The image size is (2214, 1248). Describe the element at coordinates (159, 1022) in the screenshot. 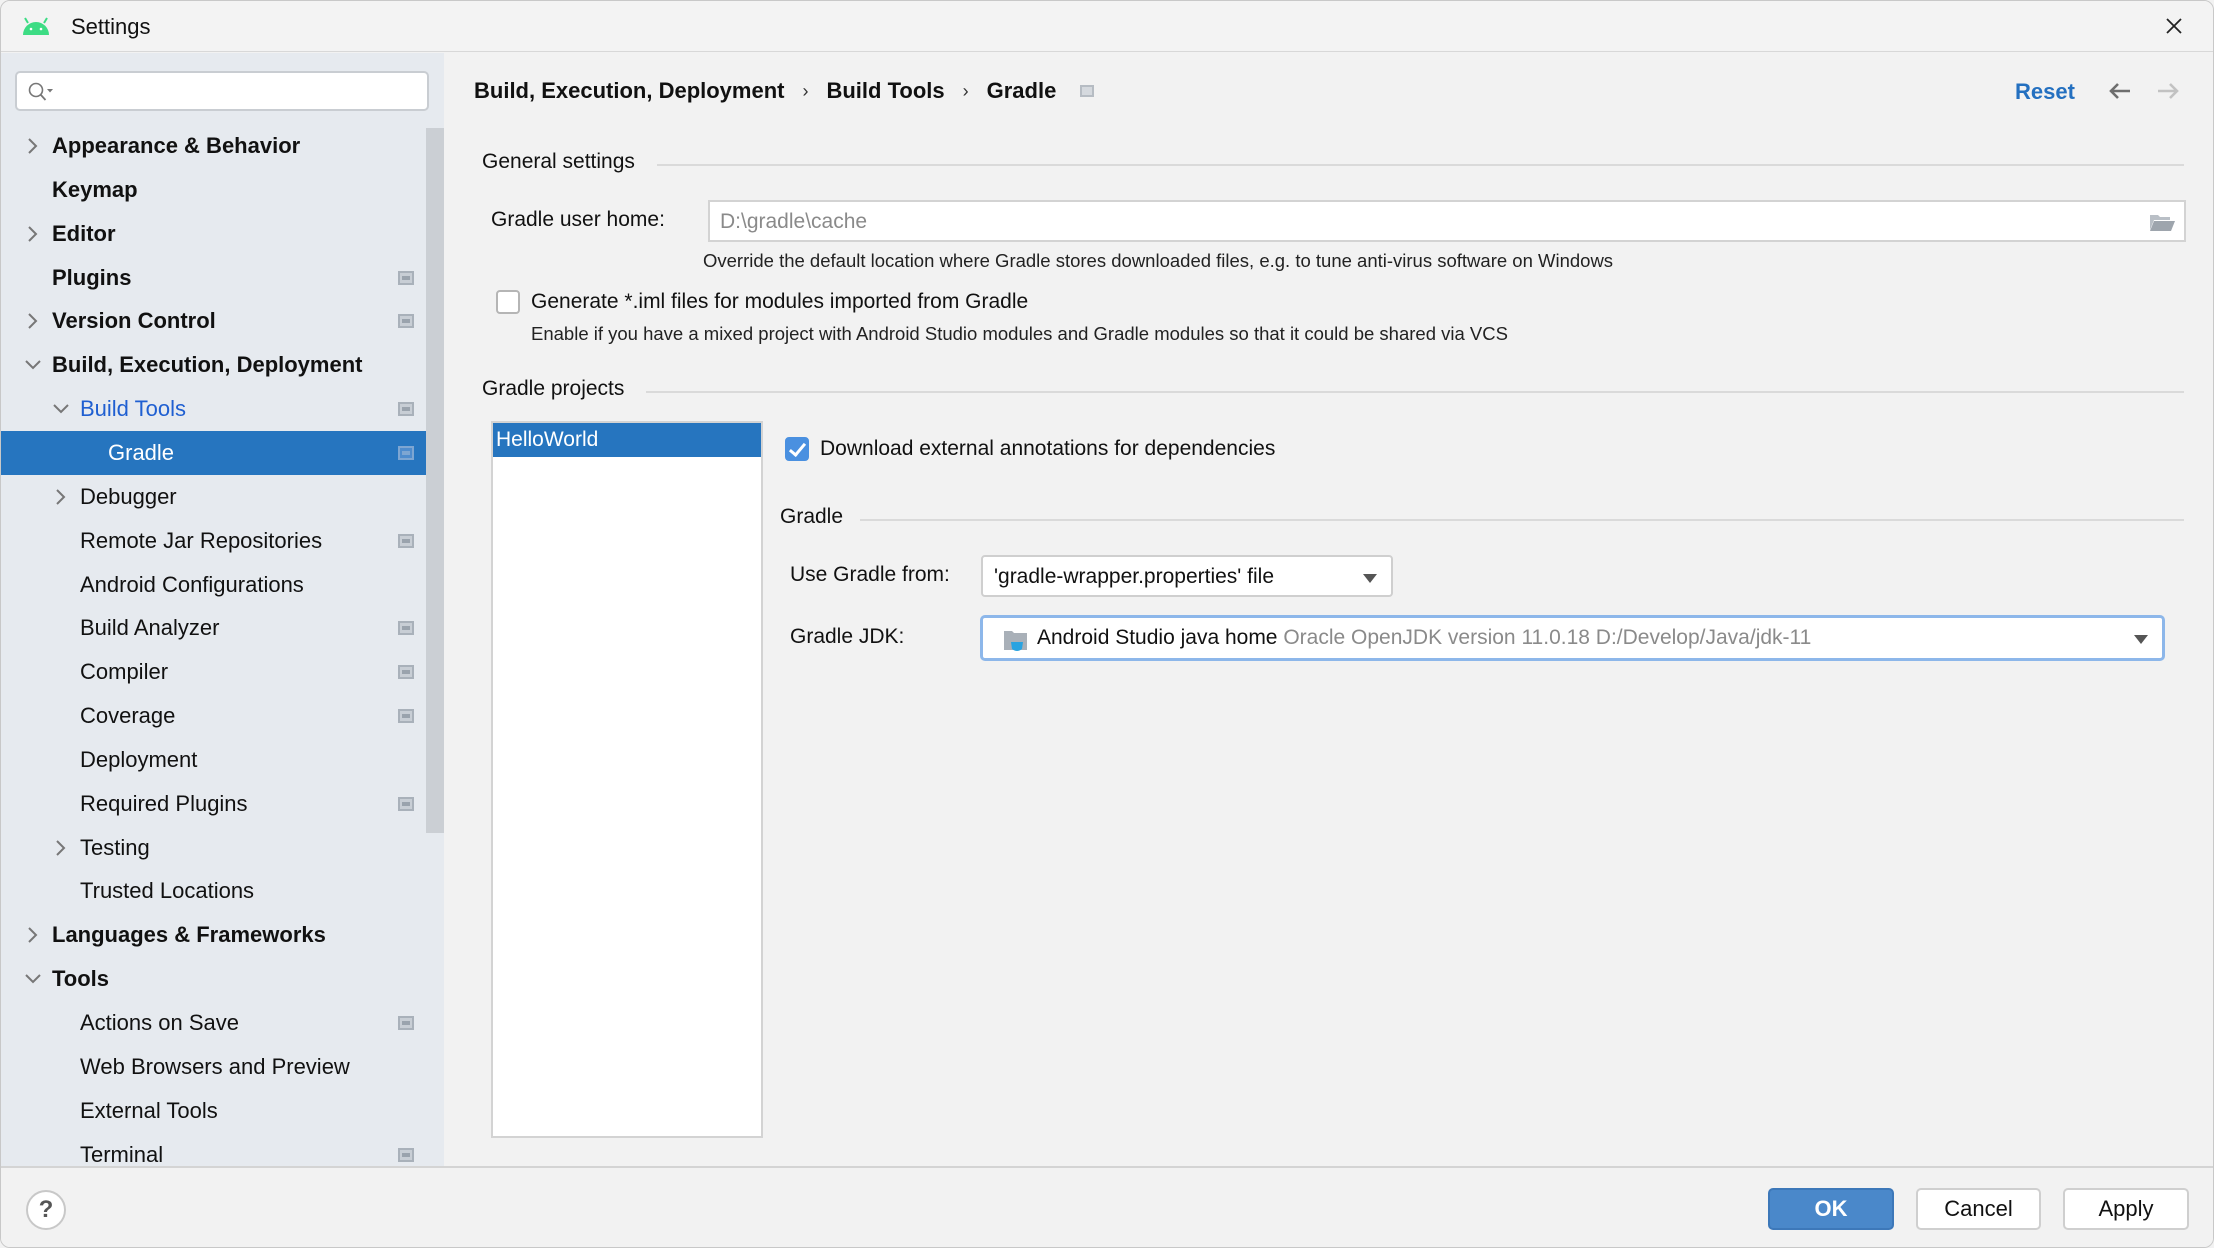

I see `sidebar-item-label: Actions on Save` at that location.